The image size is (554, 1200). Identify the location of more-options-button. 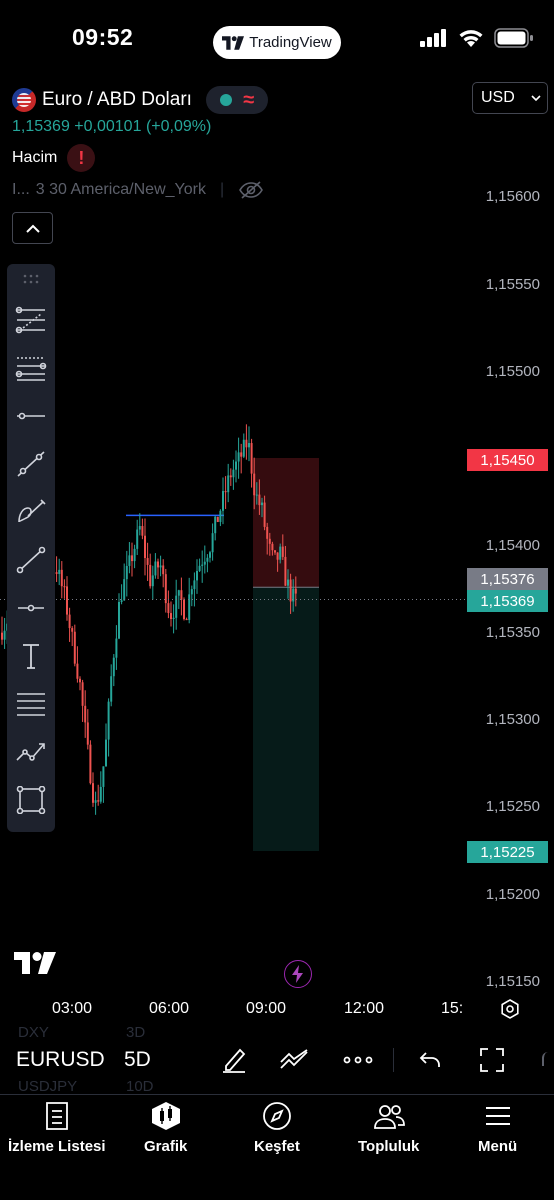
(358, 1060).